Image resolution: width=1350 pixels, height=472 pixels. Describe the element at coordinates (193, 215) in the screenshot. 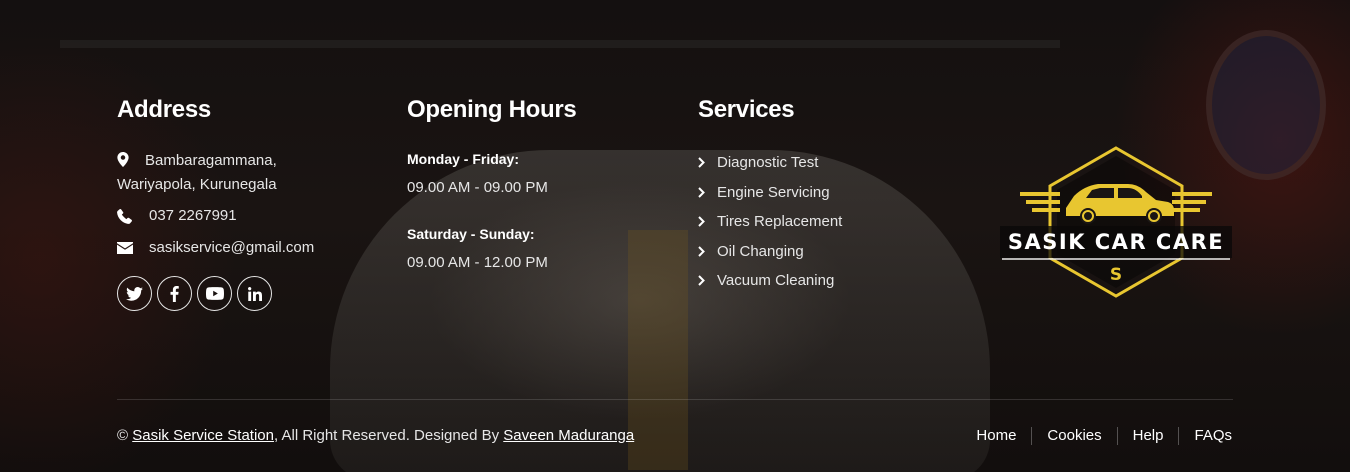

I see `phone-number: 037 2267991` at that location.